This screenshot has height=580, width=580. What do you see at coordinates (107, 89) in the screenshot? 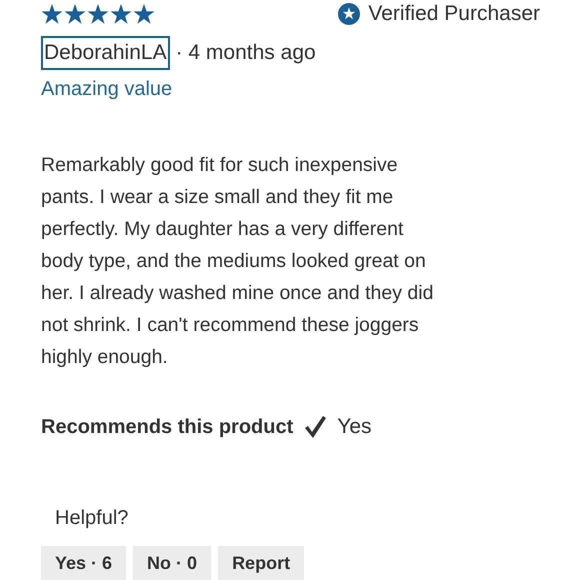
I see `review-title: Amazing value` at bounding box center [107, 89].